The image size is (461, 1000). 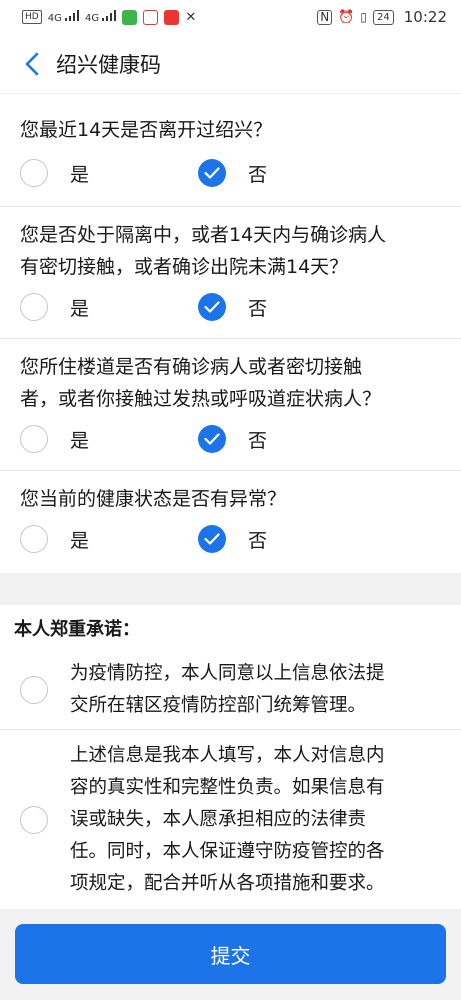 What do you see at coordinates (203, 251) in the screenshot?
I see `question-text: 您是否处于隔离中，或者14天内与确诊病人 有密切接触，或者确诊出院未满14天？` at bounding box center [203, 251].